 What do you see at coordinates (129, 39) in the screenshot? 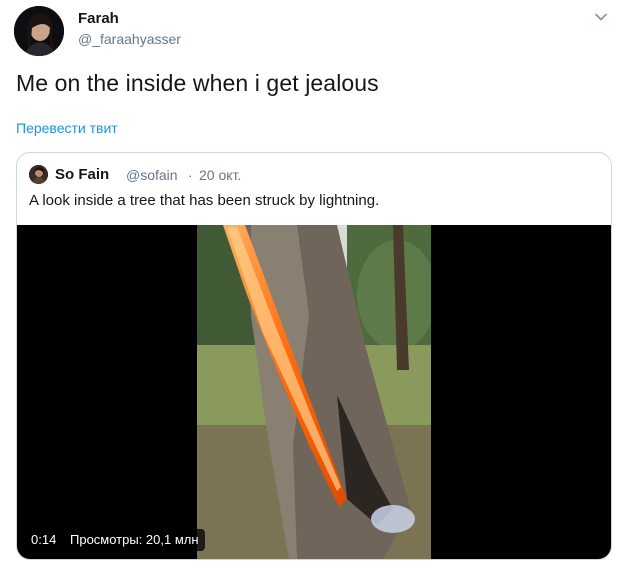
I see `author-handle: @_faraahyasser` at bounding box center [129, 39].